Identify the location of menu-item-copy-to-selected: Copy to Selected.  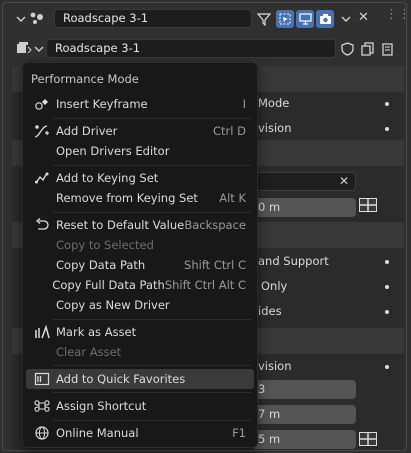
(140, 245).